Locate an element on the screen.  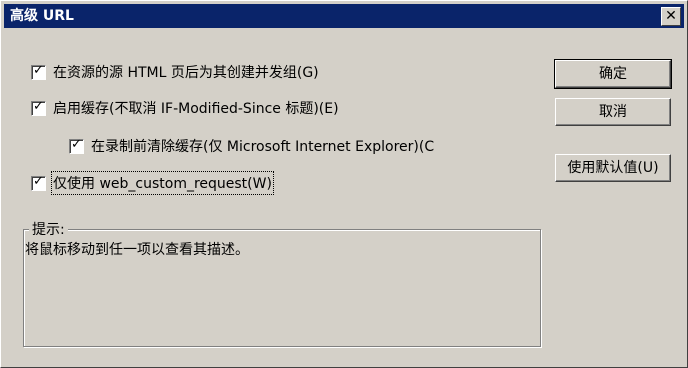
cancel-button: 取消 is located at coordinates (613, 112).